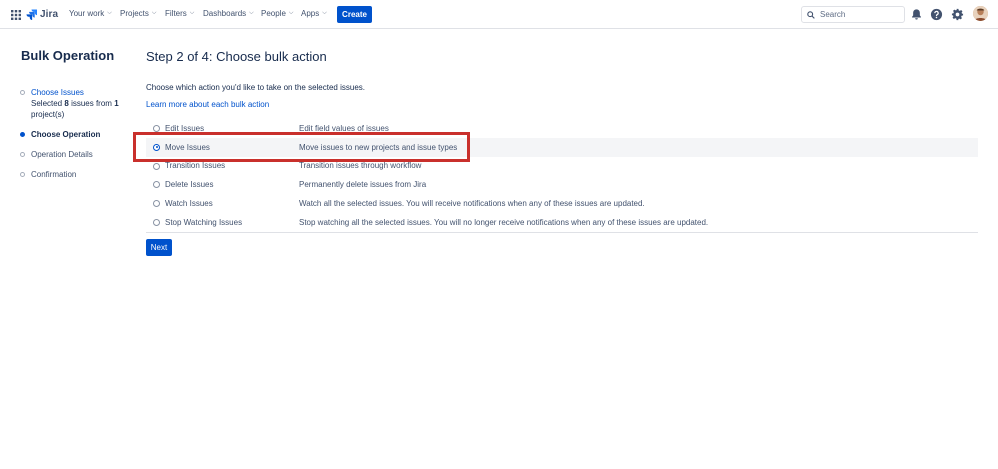 The height and width of the screenshot is (469, 998). I want to click on nav-apps: Apps ⌵, so click(314, 13).